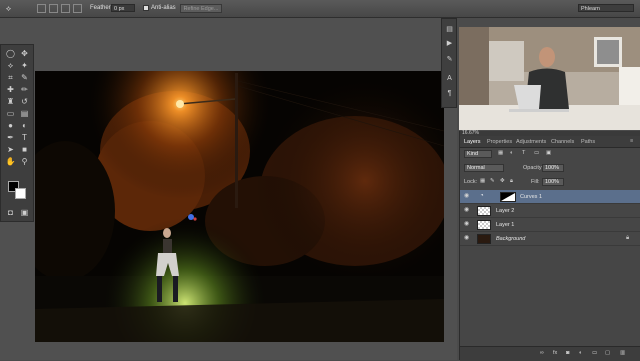 The width and height of the screenshot is (640, 361). Describe the element at coordinates (550, 211) in the screenshot. I see `layer-row-layer-2: ◉ Layer 2` at that location.